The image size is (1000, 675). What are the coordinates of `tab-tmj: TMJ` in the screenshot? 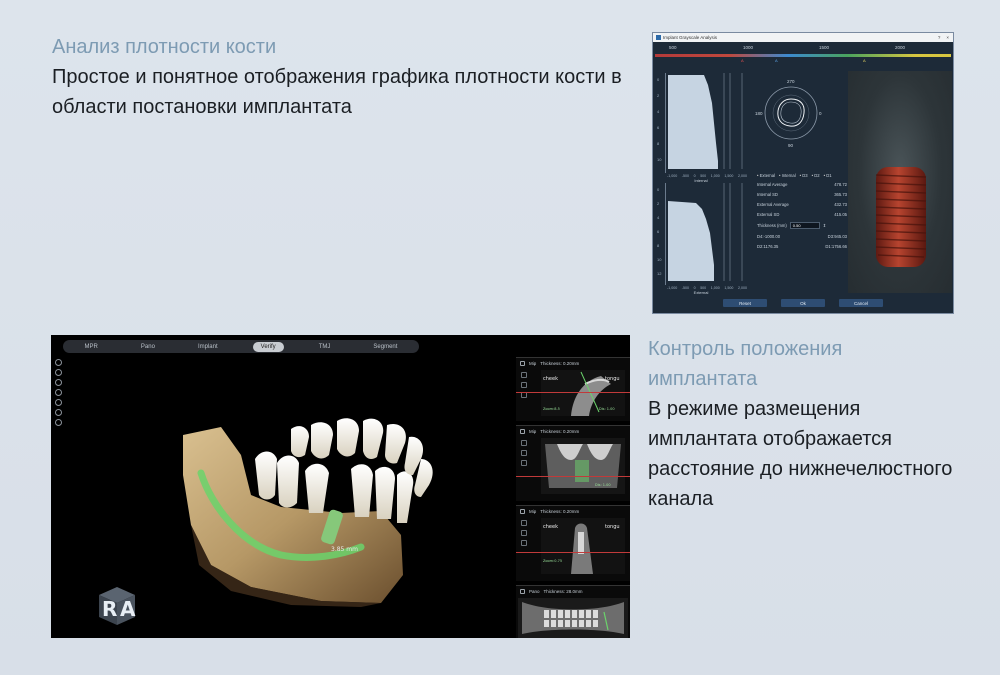 It's located at (325, 347).